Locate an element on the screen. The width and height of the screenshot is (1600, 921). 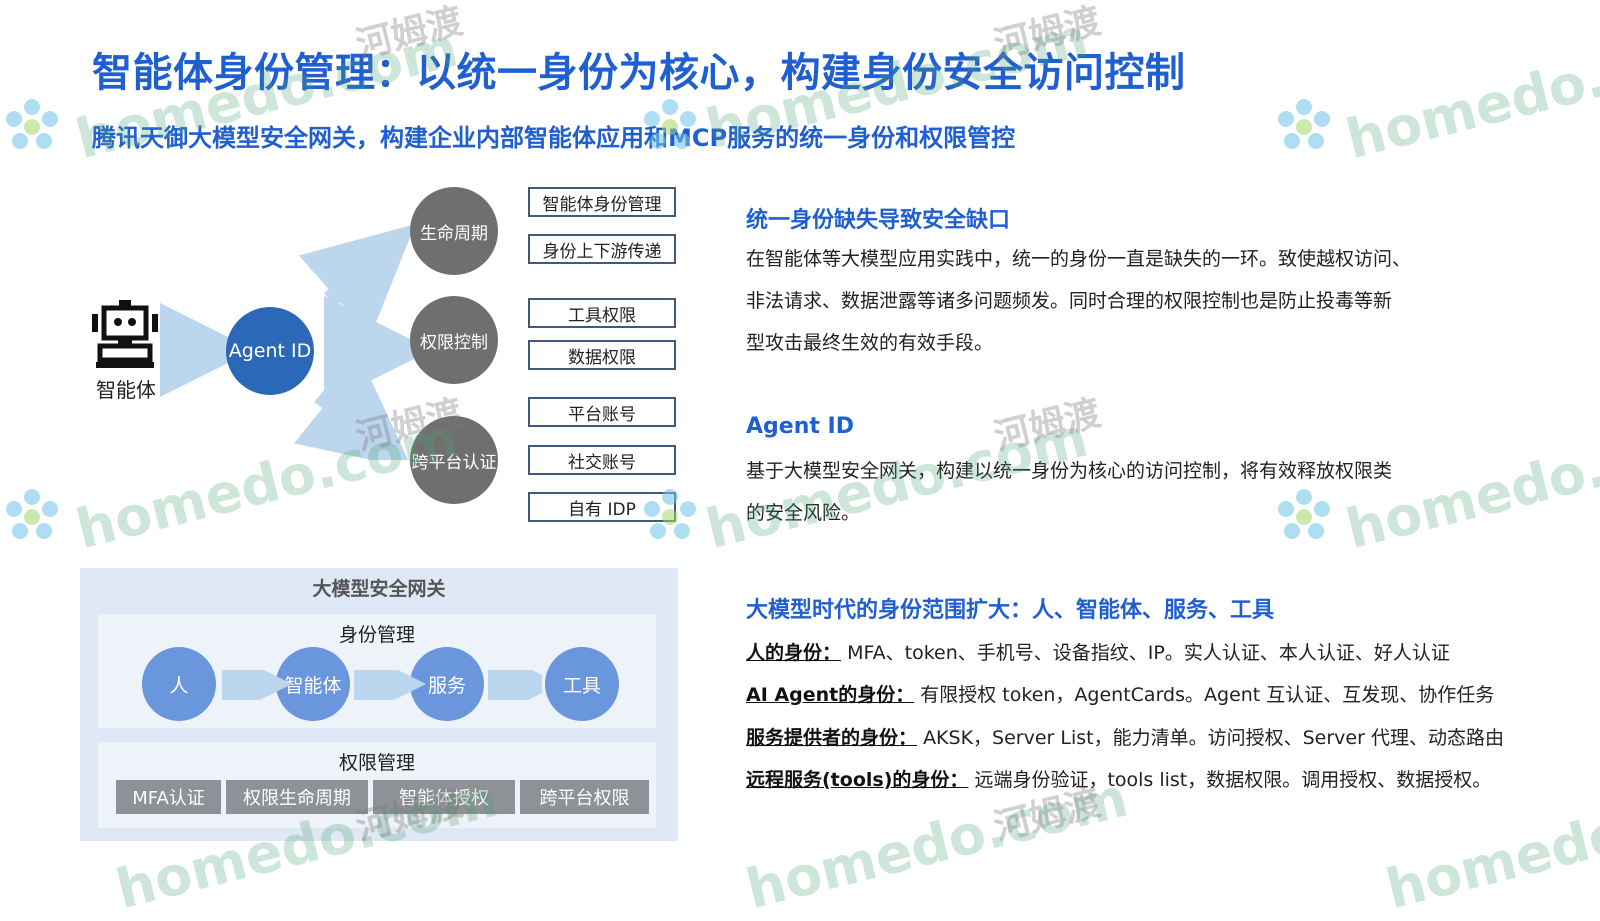
box-lifecycle-2: 身份上下游传递 is located at coordinates (602, 249).